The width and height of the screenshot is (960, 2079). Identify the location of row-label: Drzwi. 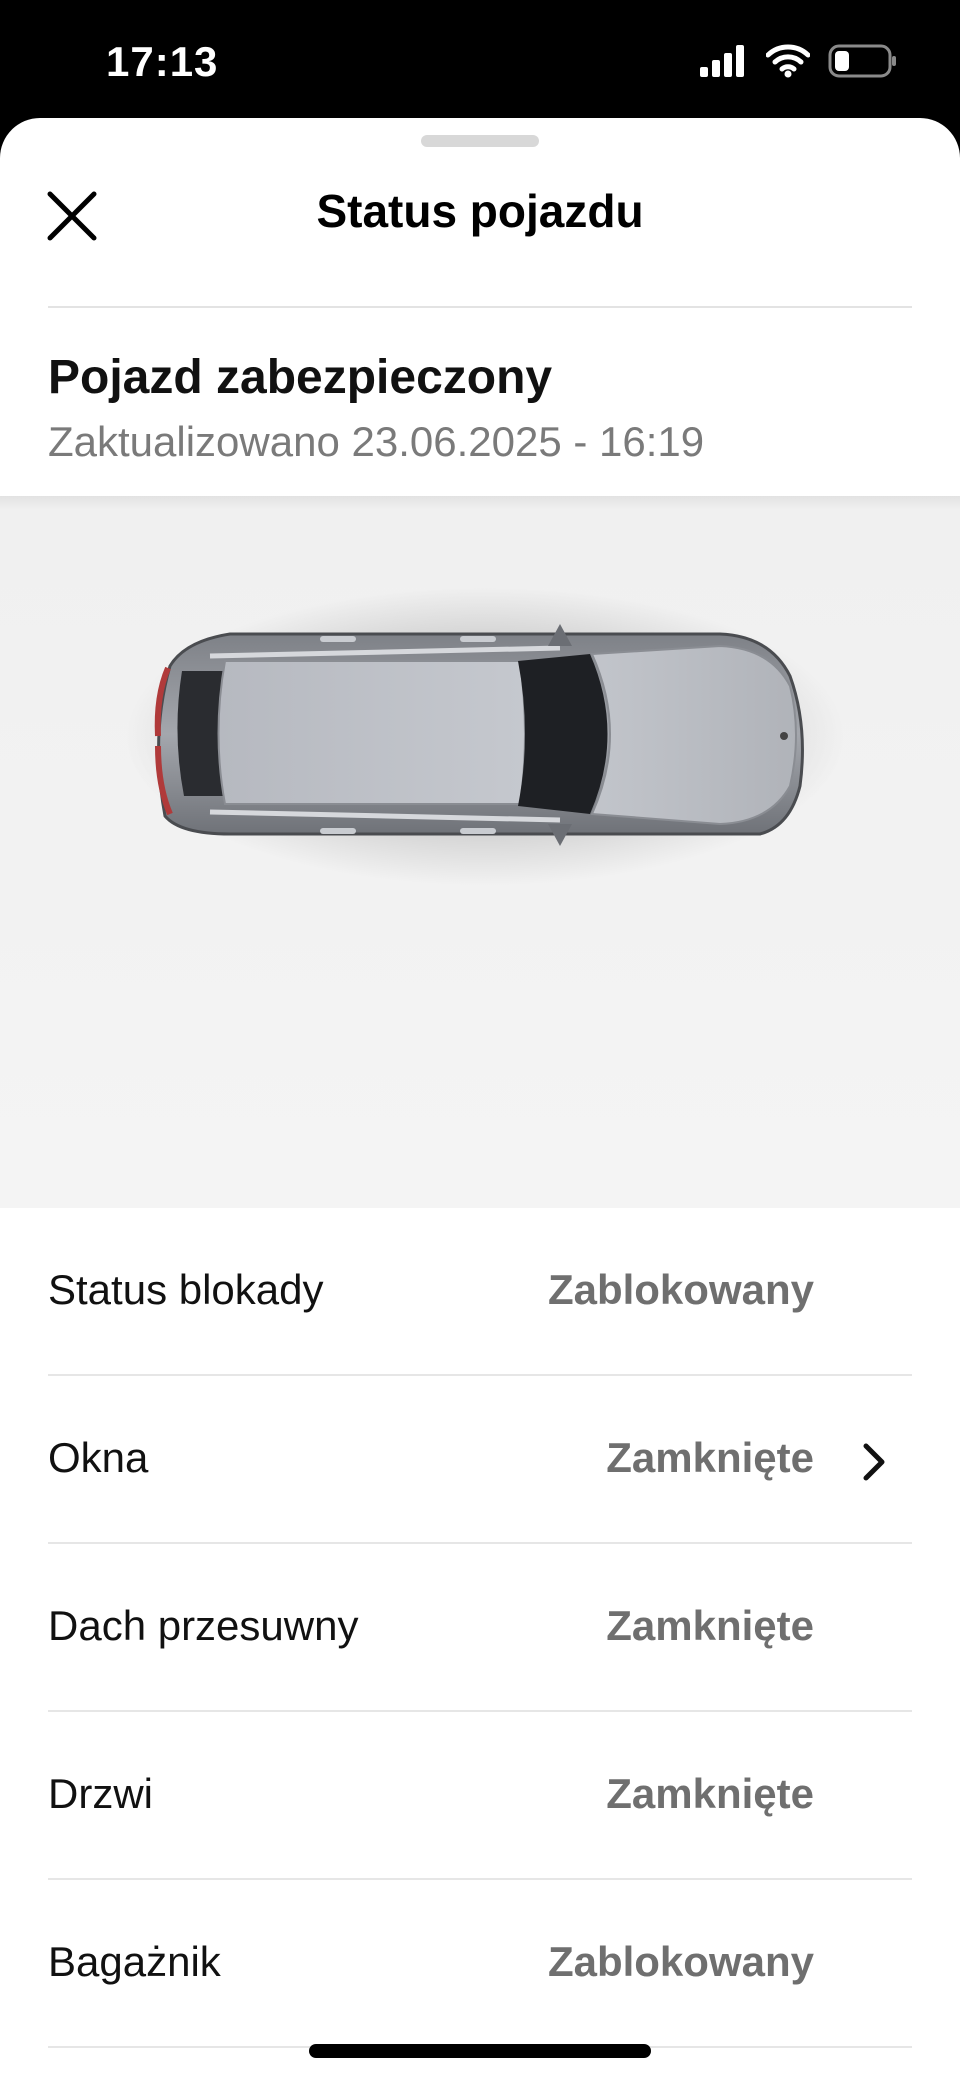
(100, 1793).